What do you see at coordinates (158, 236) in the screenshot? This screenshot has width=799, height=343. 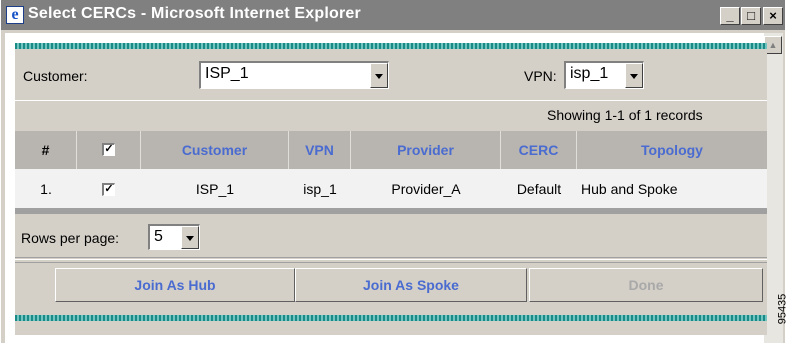 I see `rows-per-page-value: 5` at bounding box center [158, 236].